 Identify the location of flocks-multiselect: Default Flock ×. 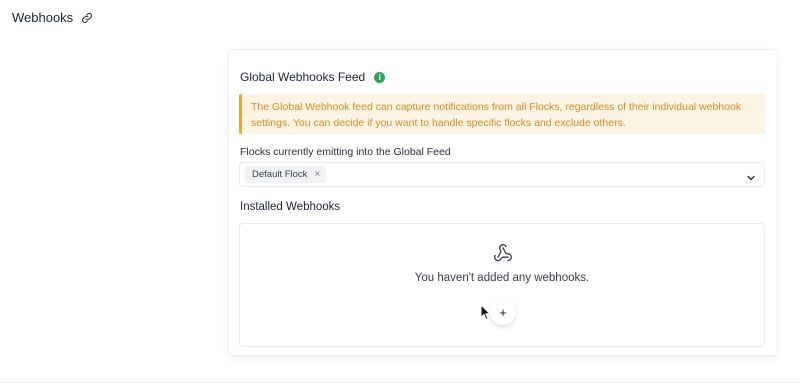
(502, 174).